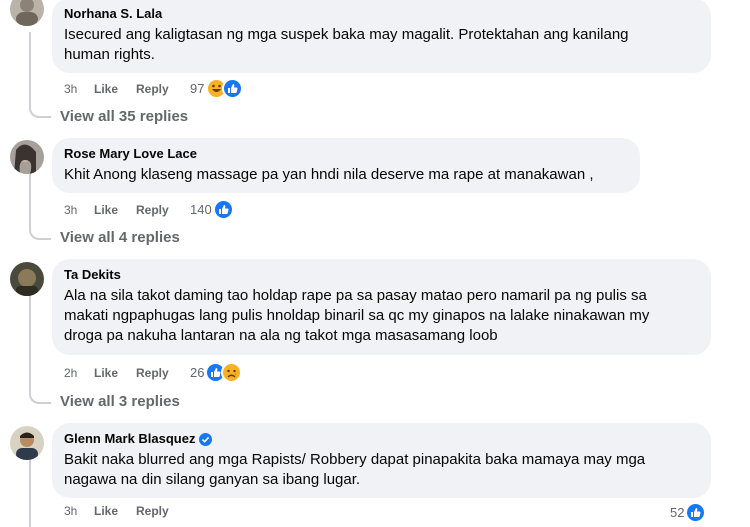 The width and height of the screenshot is (750, 527). What do you see at coordinates (197, 88) in the screenshot?
I see `reaction-count: 97` at bounding box center [197, 88].